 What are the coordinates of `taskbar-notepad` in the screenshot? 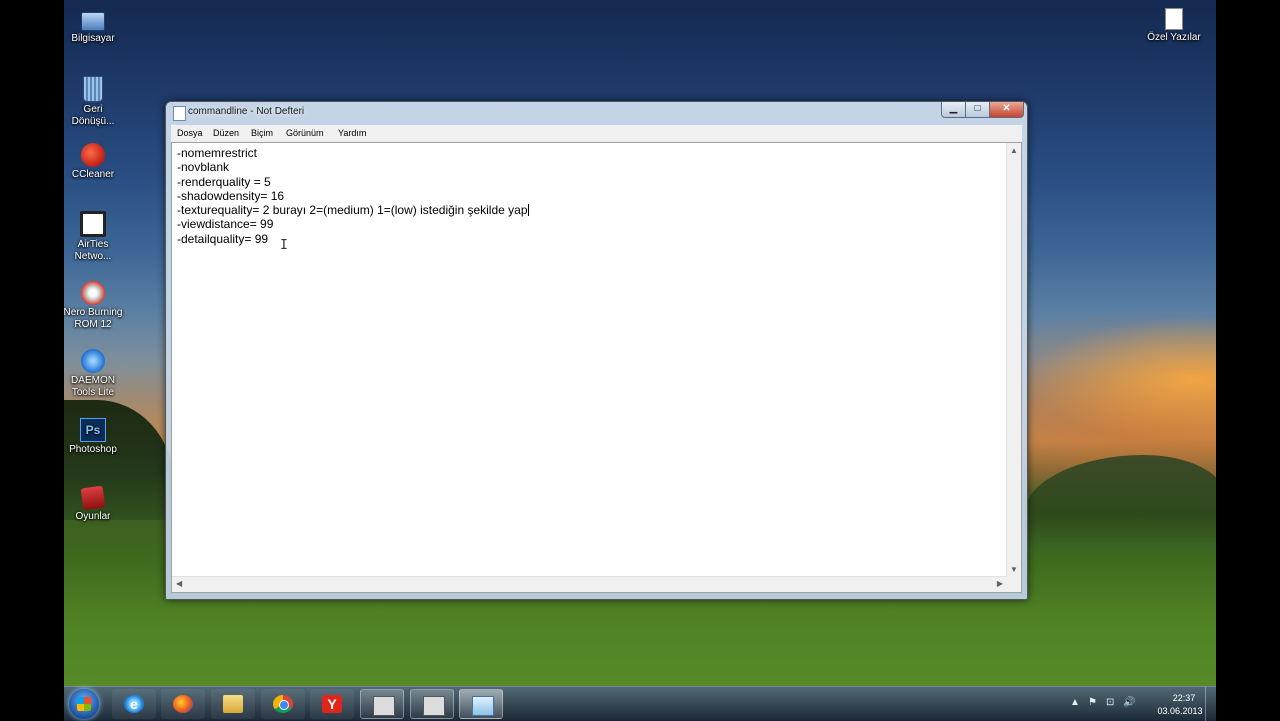 It's located at (481, 704).